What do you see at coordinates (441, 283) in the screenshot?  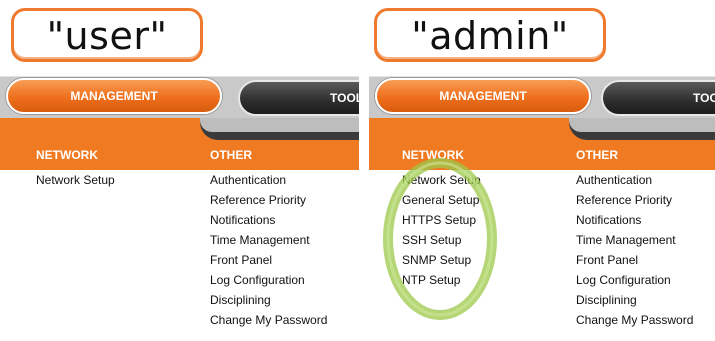 I see `menu-item-ntp-setup: NTP Setup` at bounding box center [441, 283].